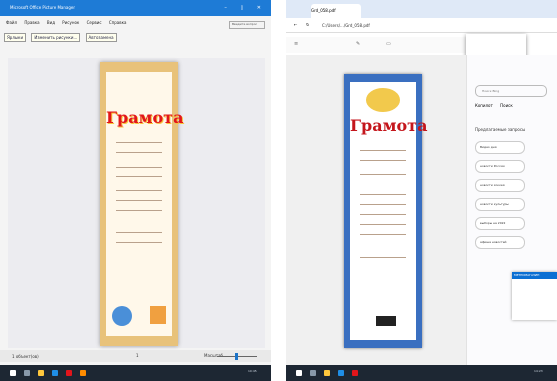 The image size is (557, 381). I want to click on status-bar: 1 объект(ов) 1 Масштаб, so click(135, 356).